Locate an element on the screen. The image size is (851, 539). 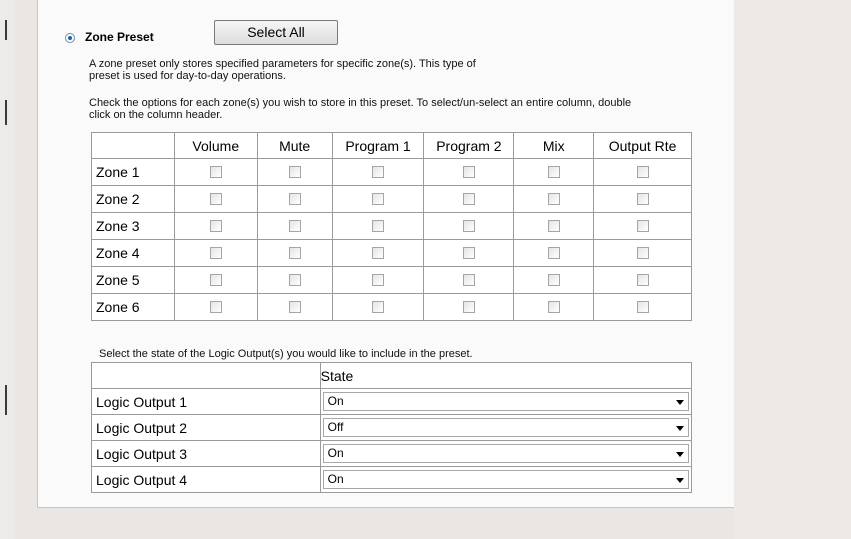
logic-output-label: Logic Output 3 is located at coordinates (206, 453).